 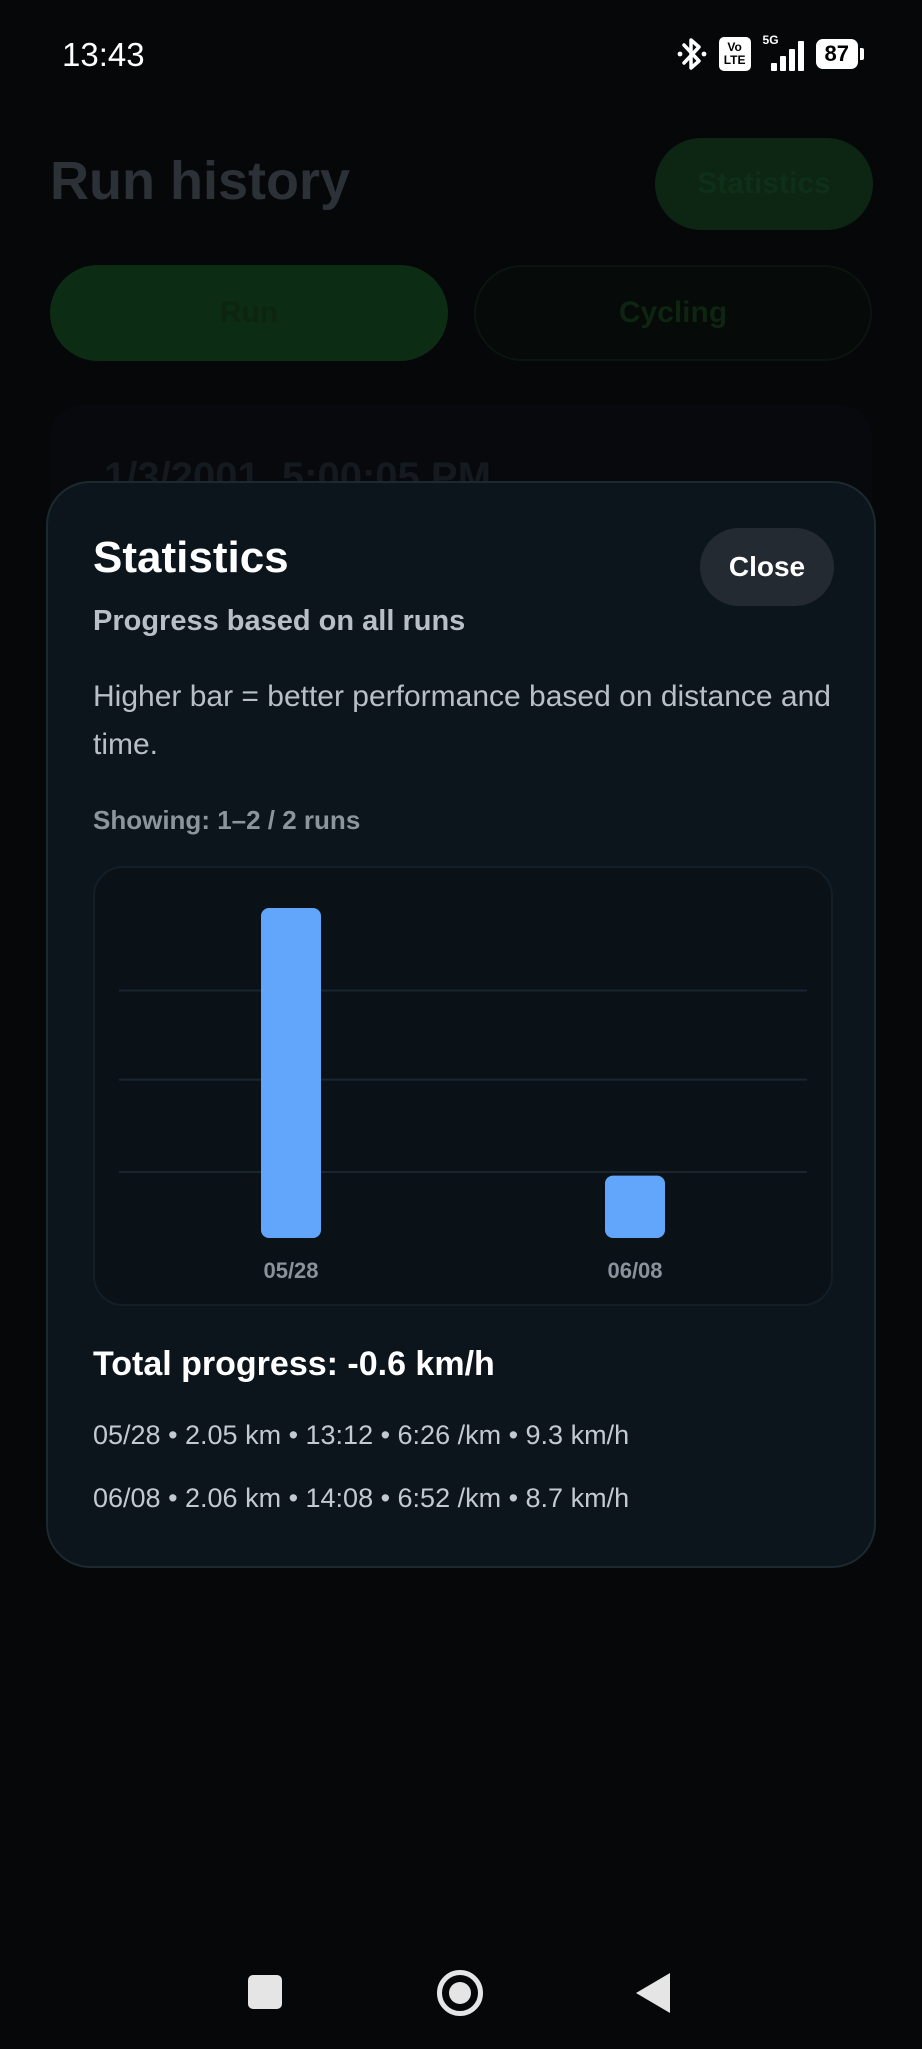 What do you see at coordinates (634, 1270) in the screenshot?
I see `chart-x-label-2: 06/08` at bounding box center [634, 1270].